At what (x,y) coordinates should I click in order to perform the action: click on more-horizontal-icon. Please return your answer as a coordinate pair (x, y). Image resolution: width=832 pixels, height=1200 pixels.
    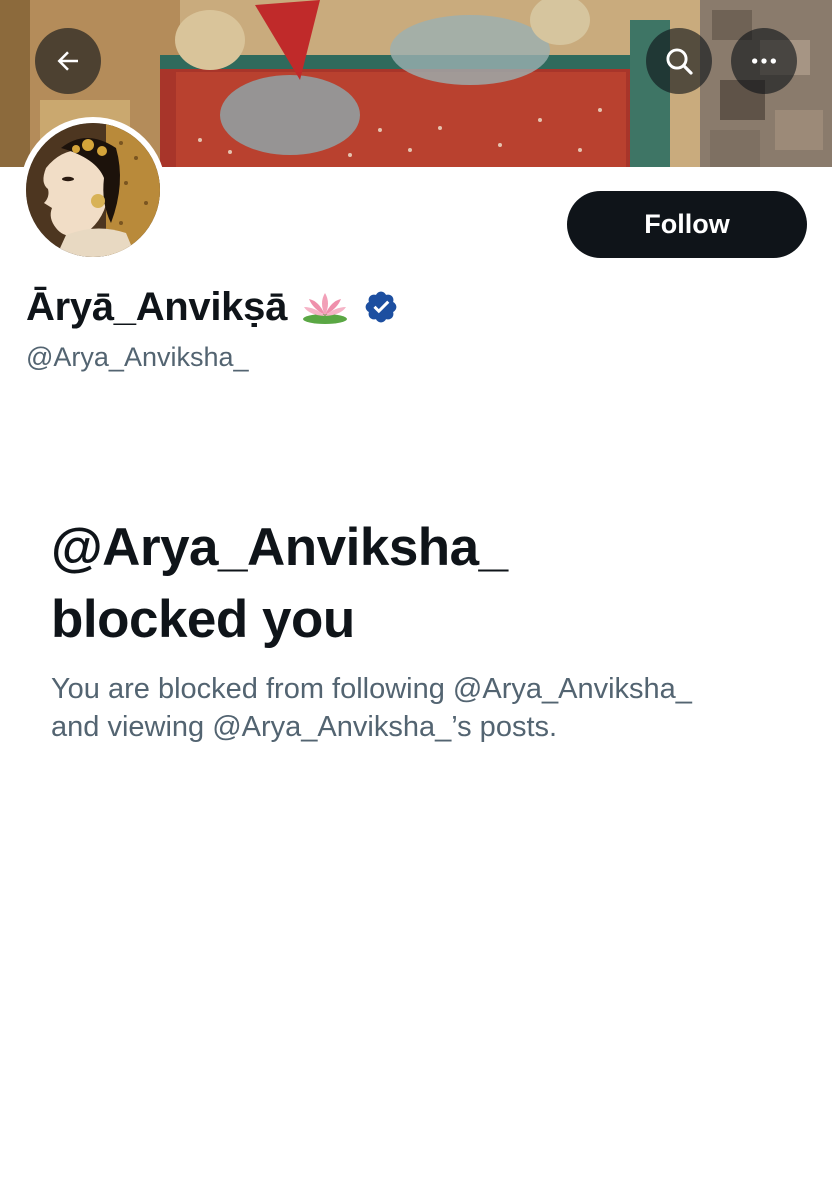
    Looking at the image, I should click on (764, 61).